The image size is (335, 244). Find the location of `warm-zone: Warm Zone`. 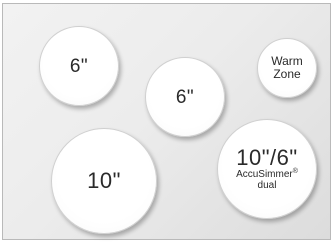

warm-zone: Warm Zone is located at coordinates (287, 68).